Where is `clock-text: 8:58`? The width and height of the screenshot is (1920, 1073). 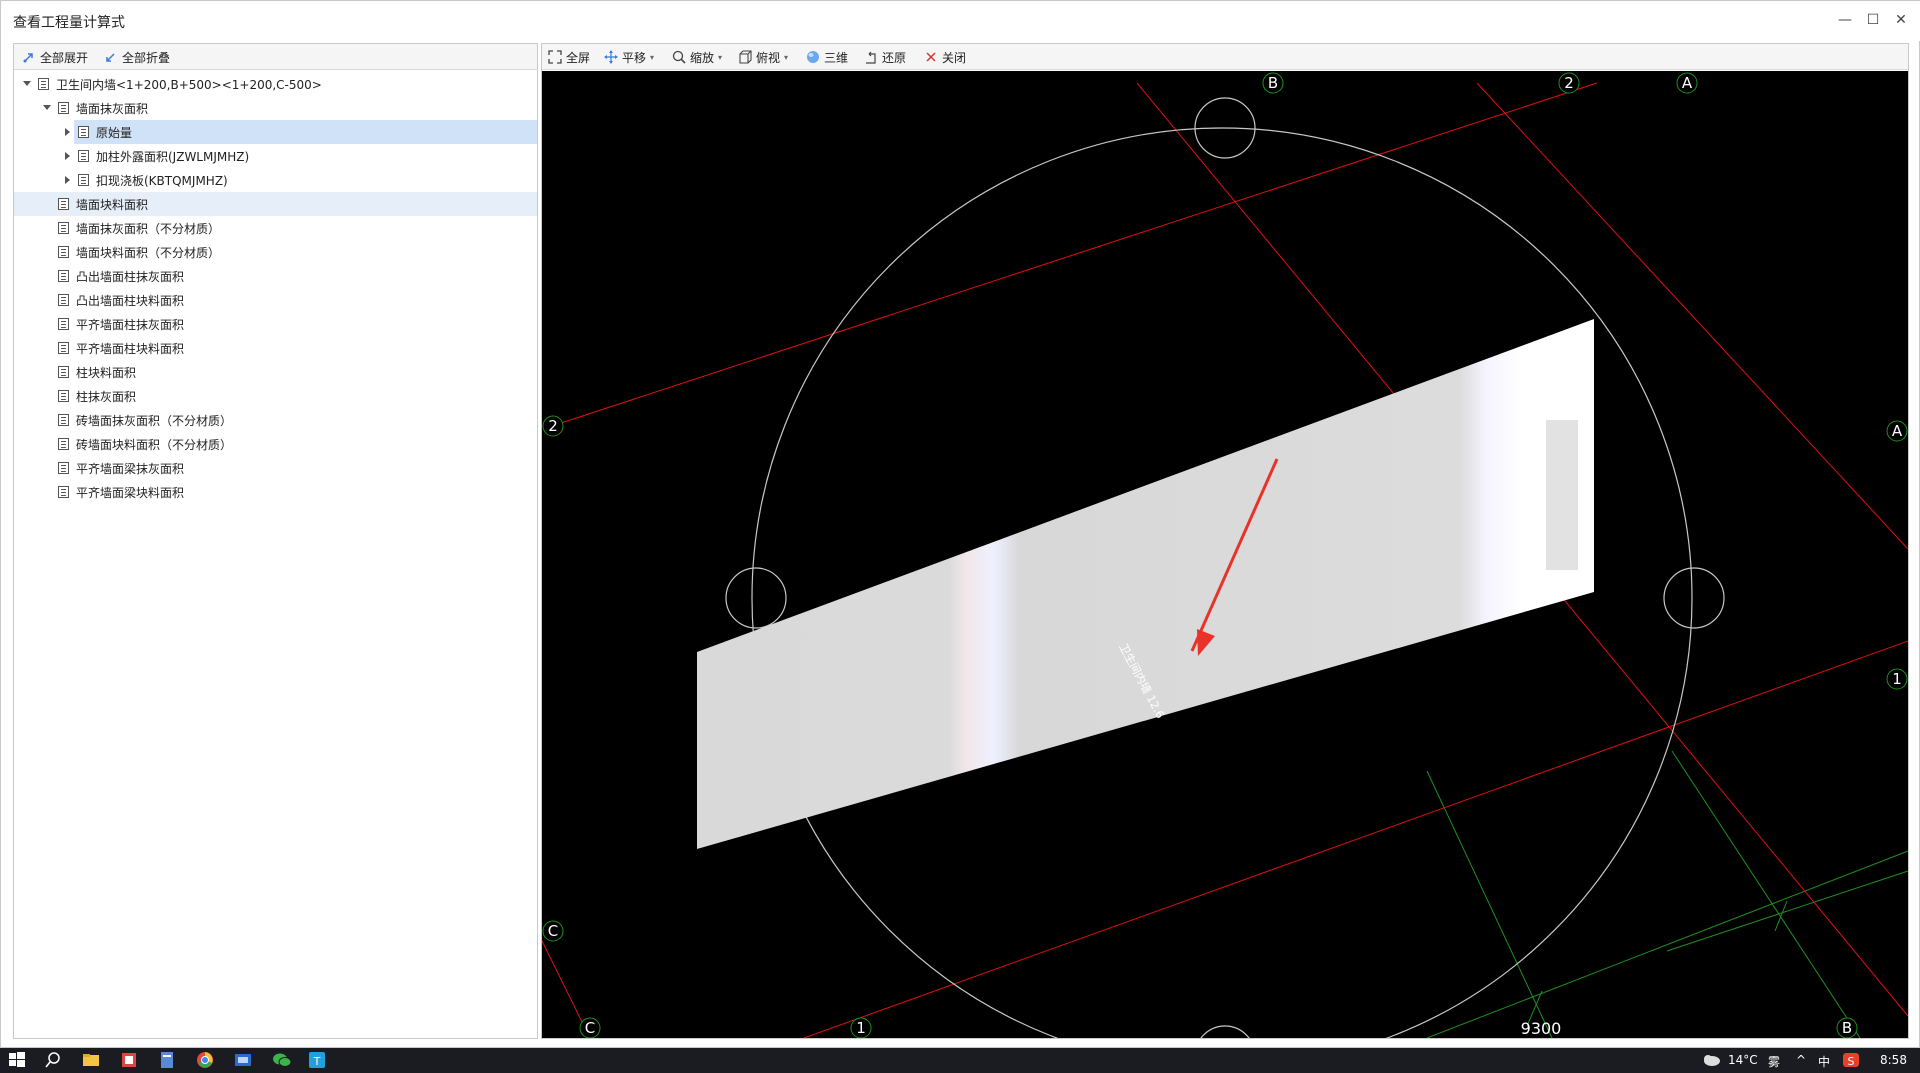
clock-text: 8:58 is located at coordinates (1893, 1060).